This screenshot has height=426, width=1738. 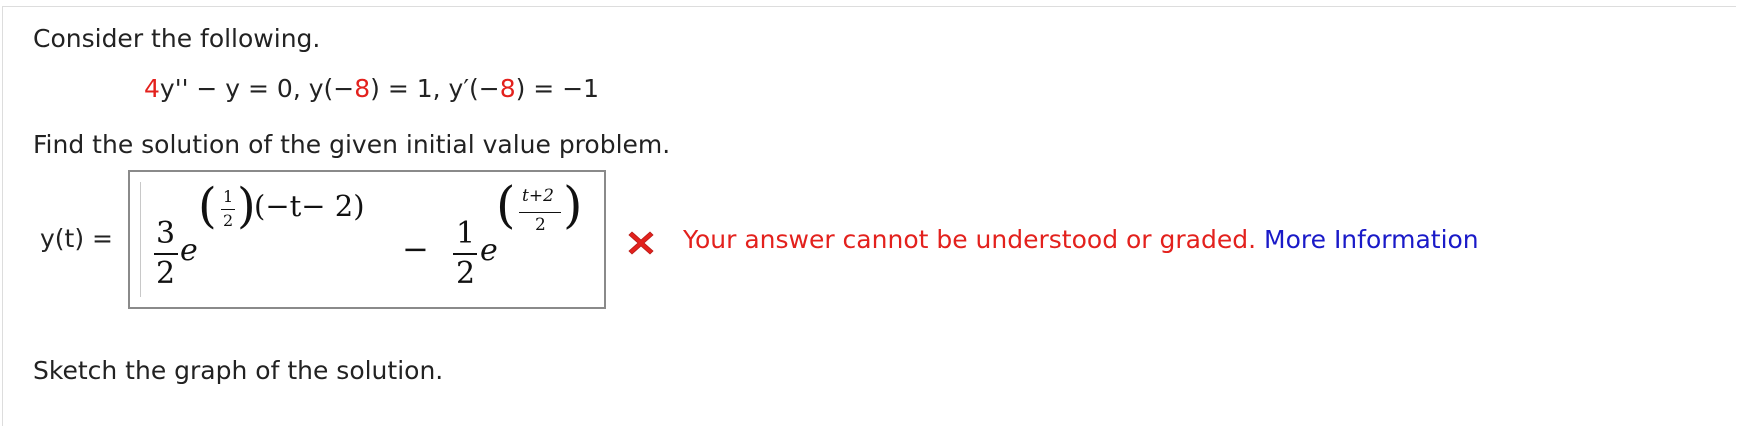 I want to click on term2-denominator: 2, so click(x=466, y=273).